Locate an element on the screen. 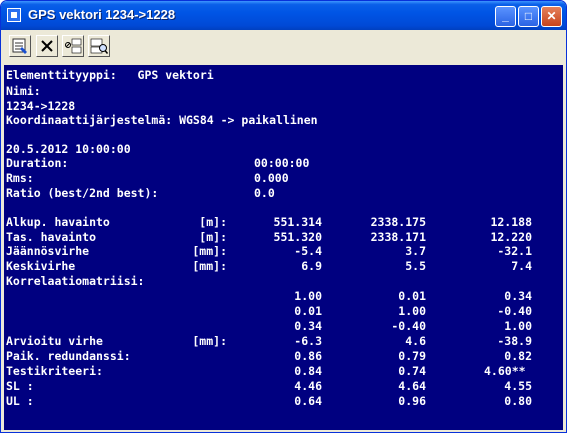  table-cell: 0.84 is located at coordinates (308, 371).